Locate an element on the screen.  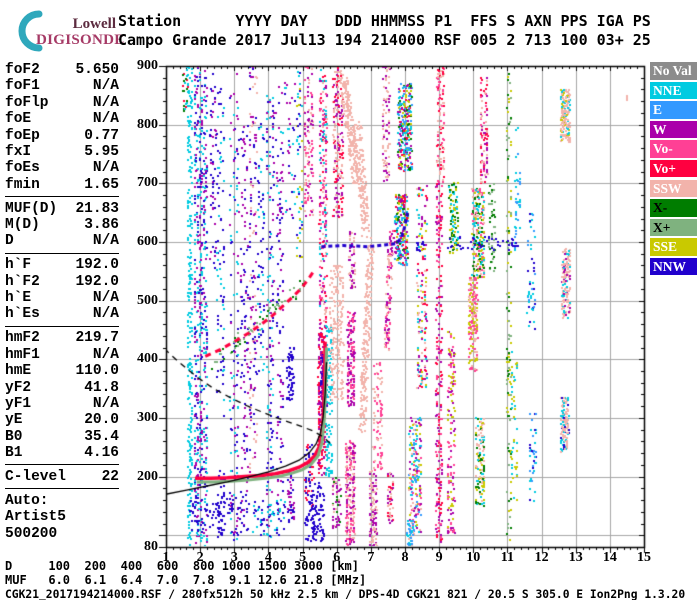
param-label: yF1 is located at coordinates (18, 403).